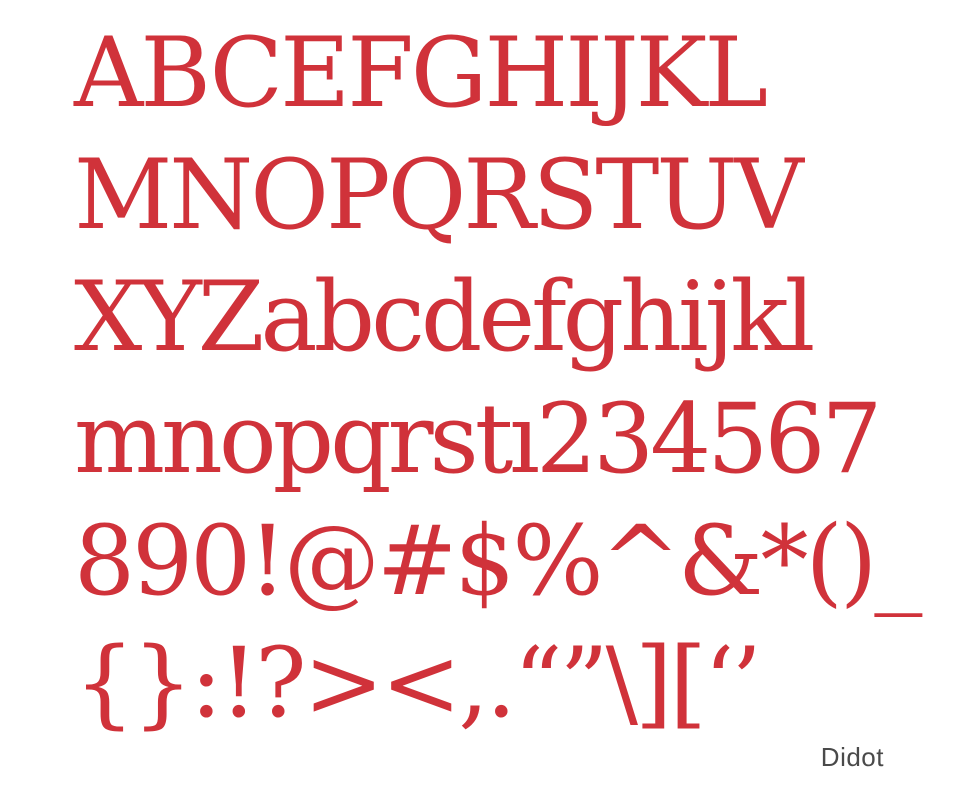 This screenshot has height=802, width=958. I want to click on glyph-line-mixed: XYZabcdefghijkl, so click(444, 317).